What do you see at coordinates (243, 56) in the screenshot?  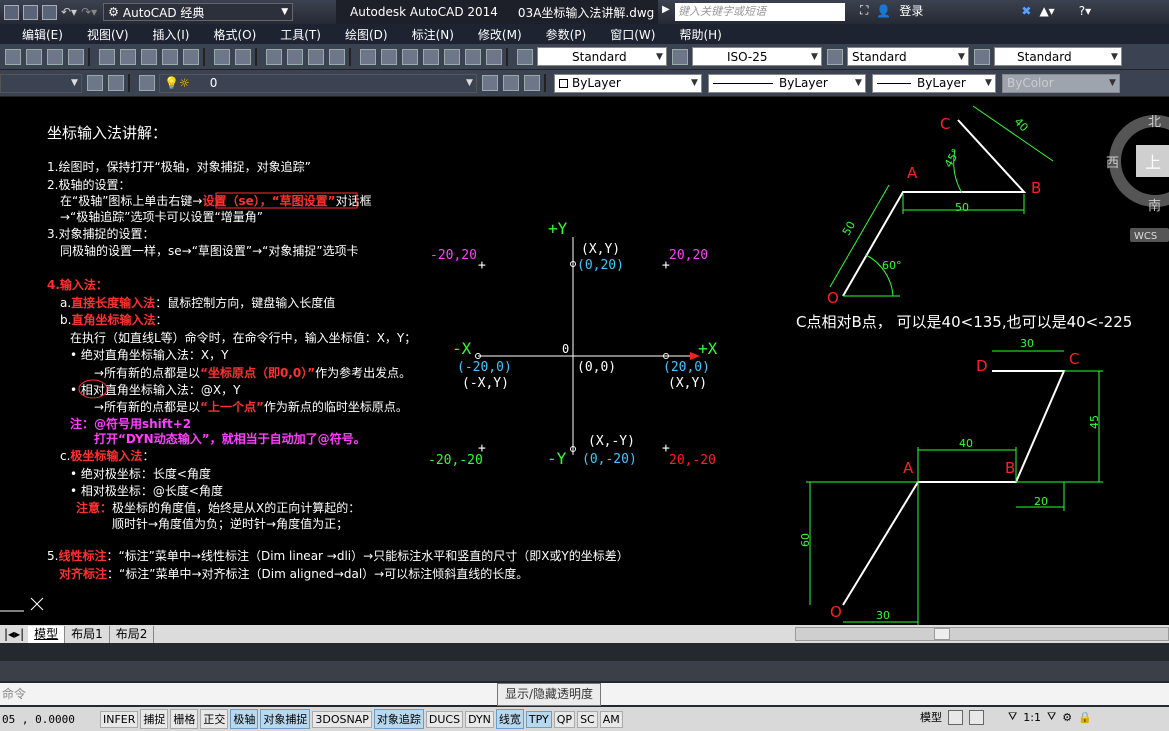 I see `redo-tool-icon` at bounding box center [243, 56].